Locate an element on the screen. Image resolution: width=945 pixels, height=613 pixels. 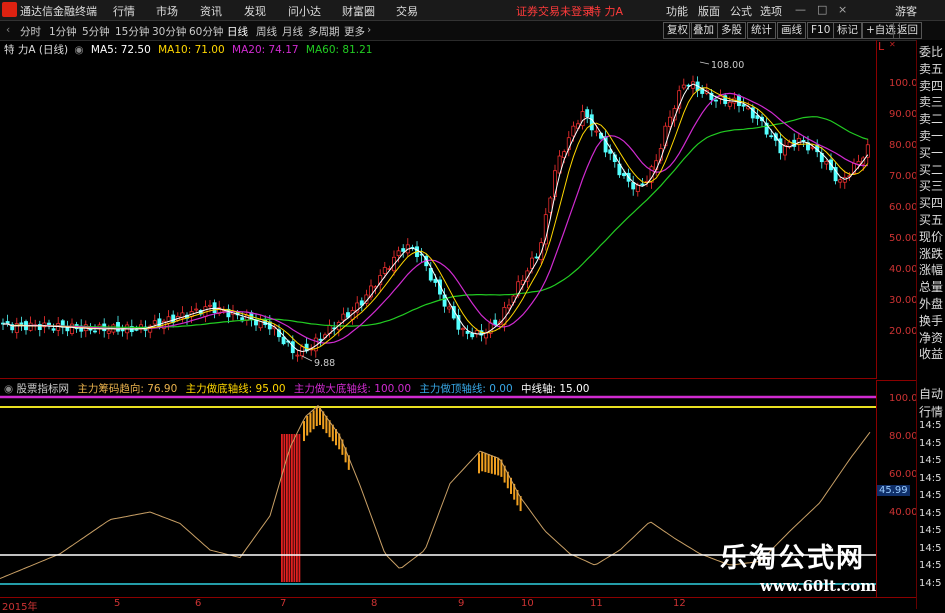
login-warning: 证券交易未登录 is located at coordinates (554, 11).